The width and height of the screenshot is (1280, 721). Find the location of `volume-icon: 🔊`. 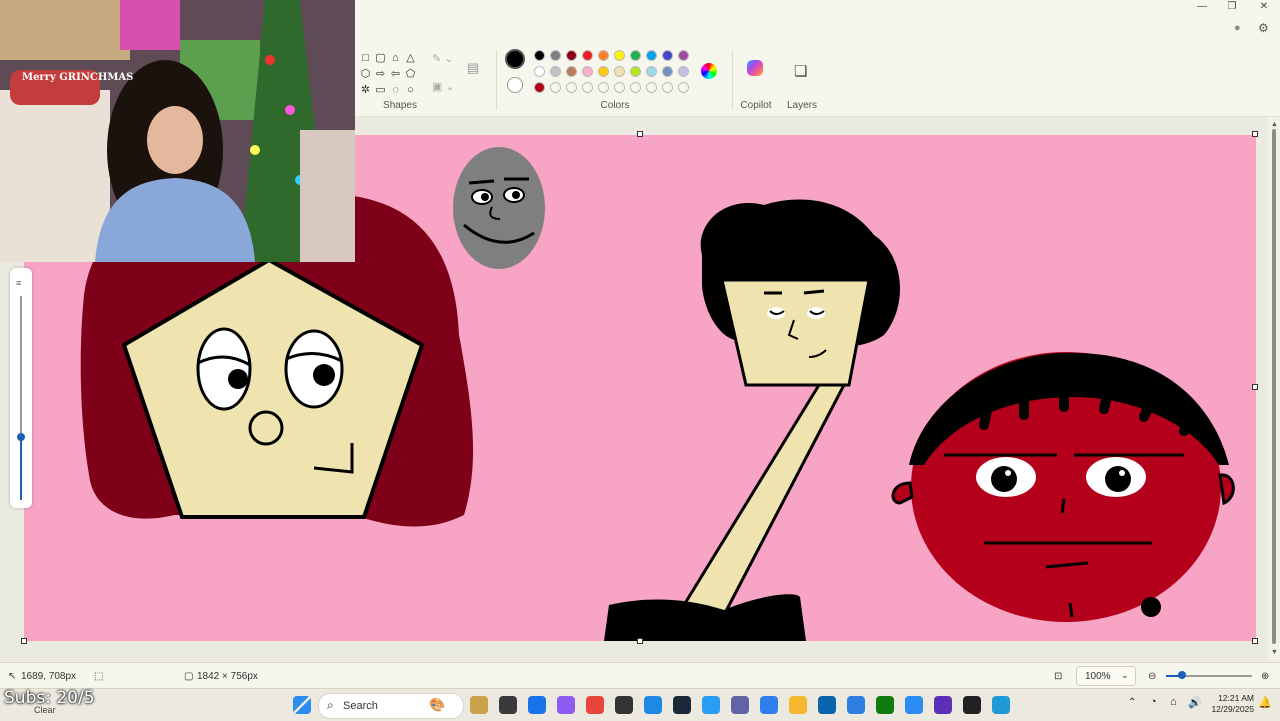

volume-icon: 🔊 is located at coordinates (1195, 702).